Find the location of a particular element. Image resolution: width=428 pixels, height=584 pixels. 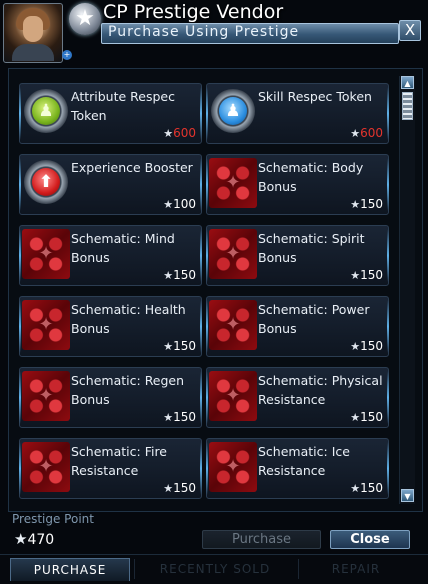

prestige-point-value: ★470 is located at coordinates (34, 539).